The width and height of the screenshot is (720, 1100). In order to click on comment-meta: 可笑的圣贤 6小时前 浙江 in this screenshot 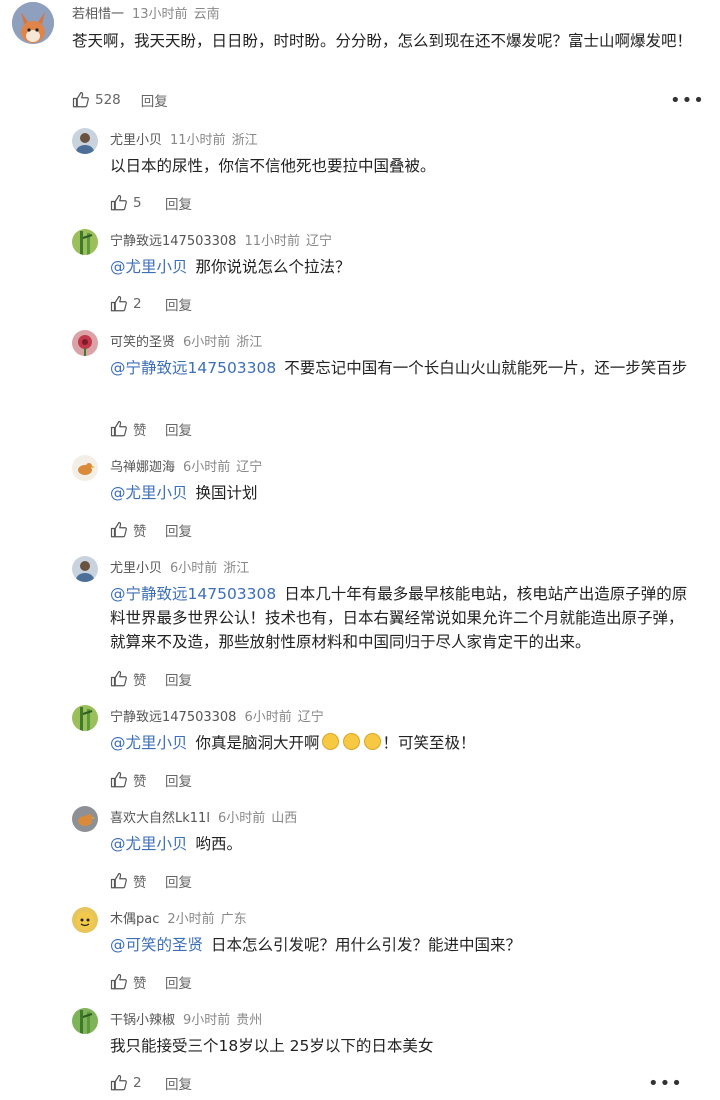, I will do `click(186, 340)`.